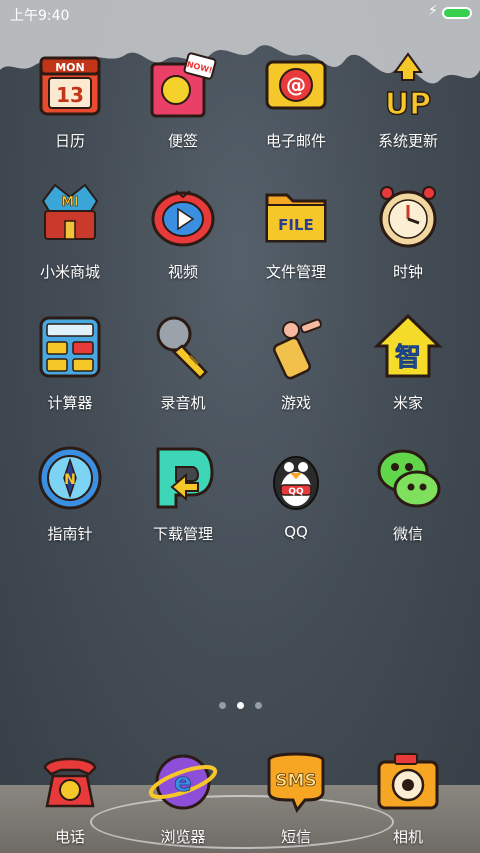  I want to click on app-clock: 时钟, so click(408, 231).